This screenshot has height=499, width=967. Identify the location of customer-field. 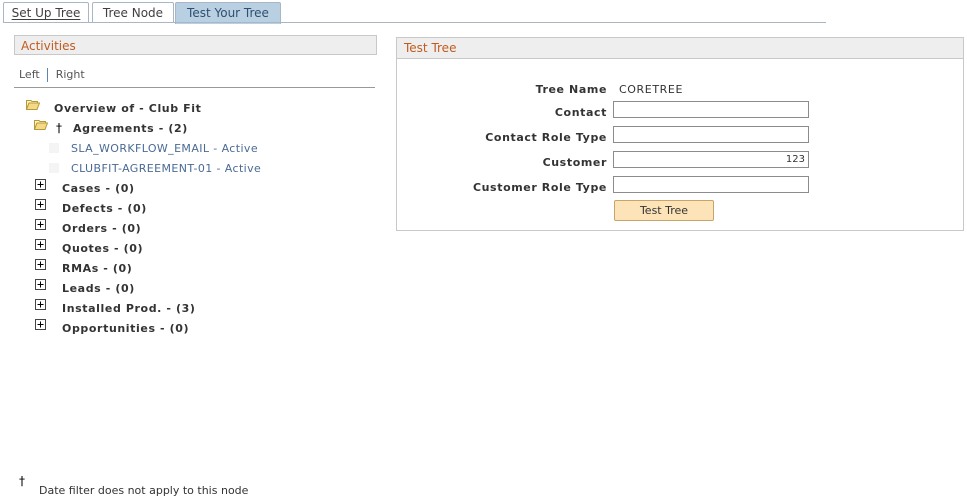
(711, 159).